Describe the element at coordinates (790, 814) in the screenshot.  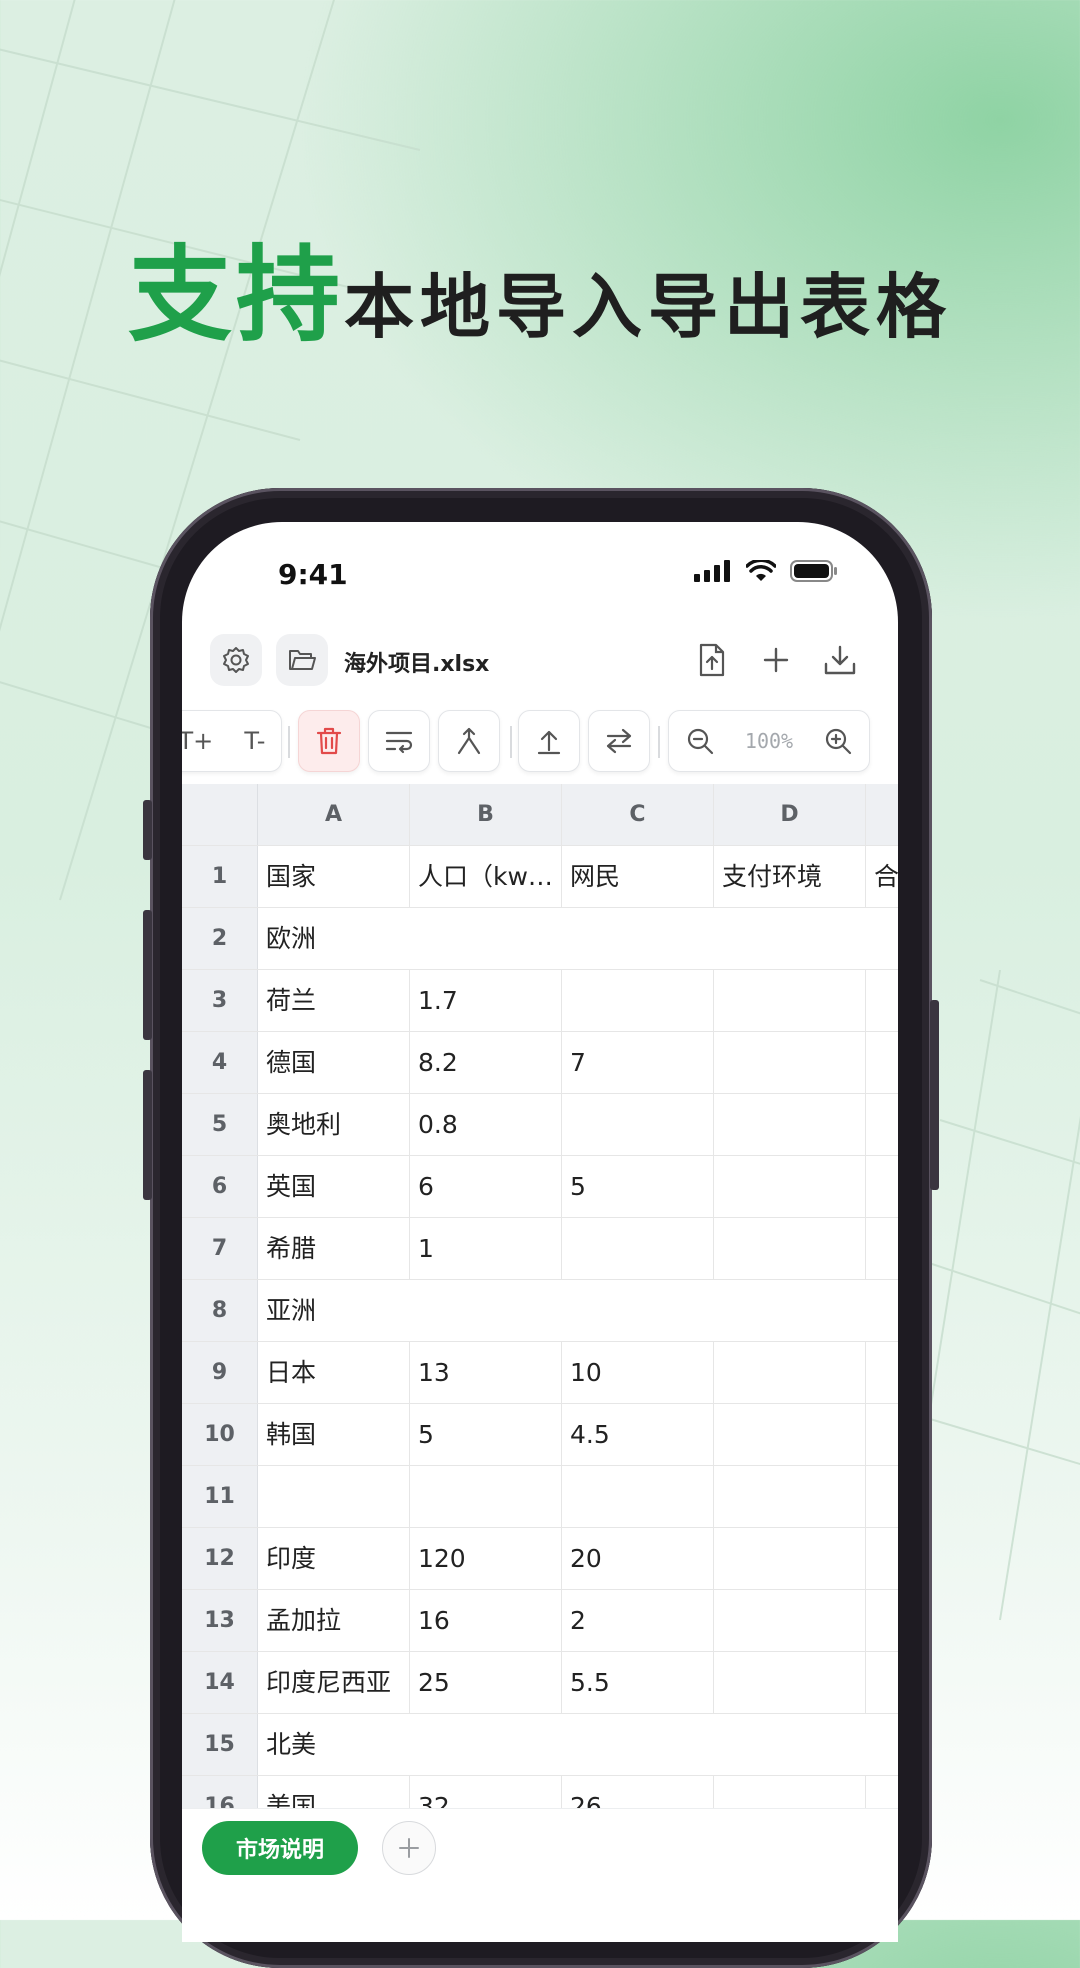
I see `column-header: D` at that location.